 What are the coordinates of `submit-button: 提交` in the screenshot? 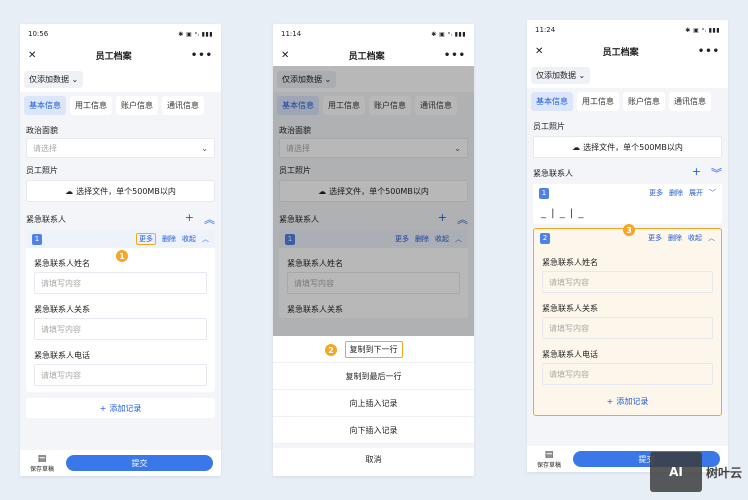 It's located at (139, 463).